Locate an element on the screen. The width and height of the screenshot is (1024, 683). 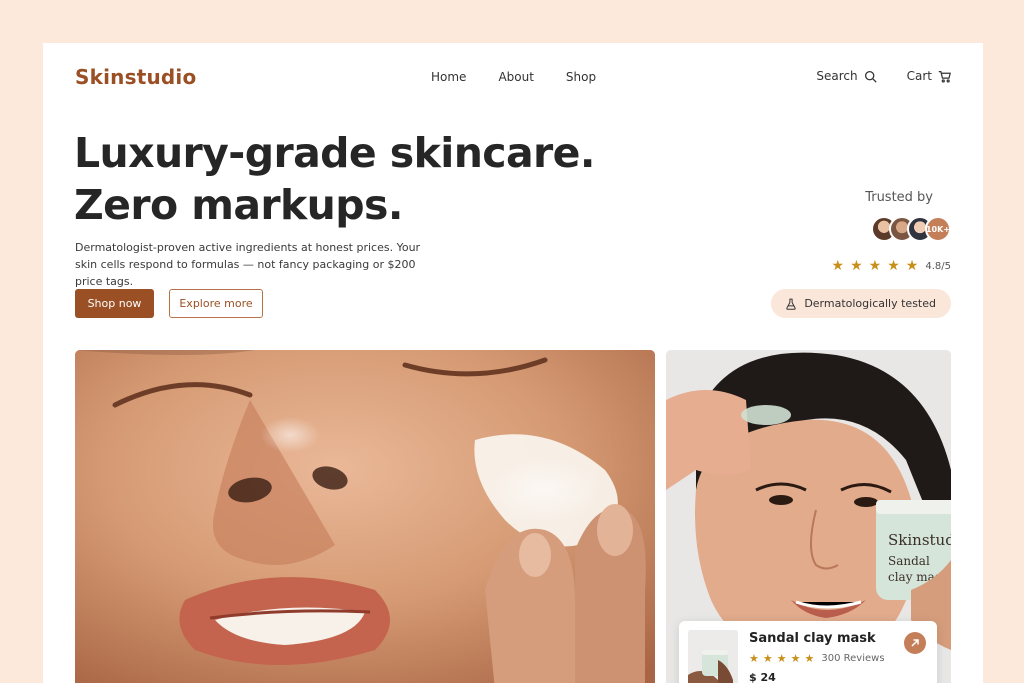
badge-label: Dermatologically tested is located at coordinates (870, 303).